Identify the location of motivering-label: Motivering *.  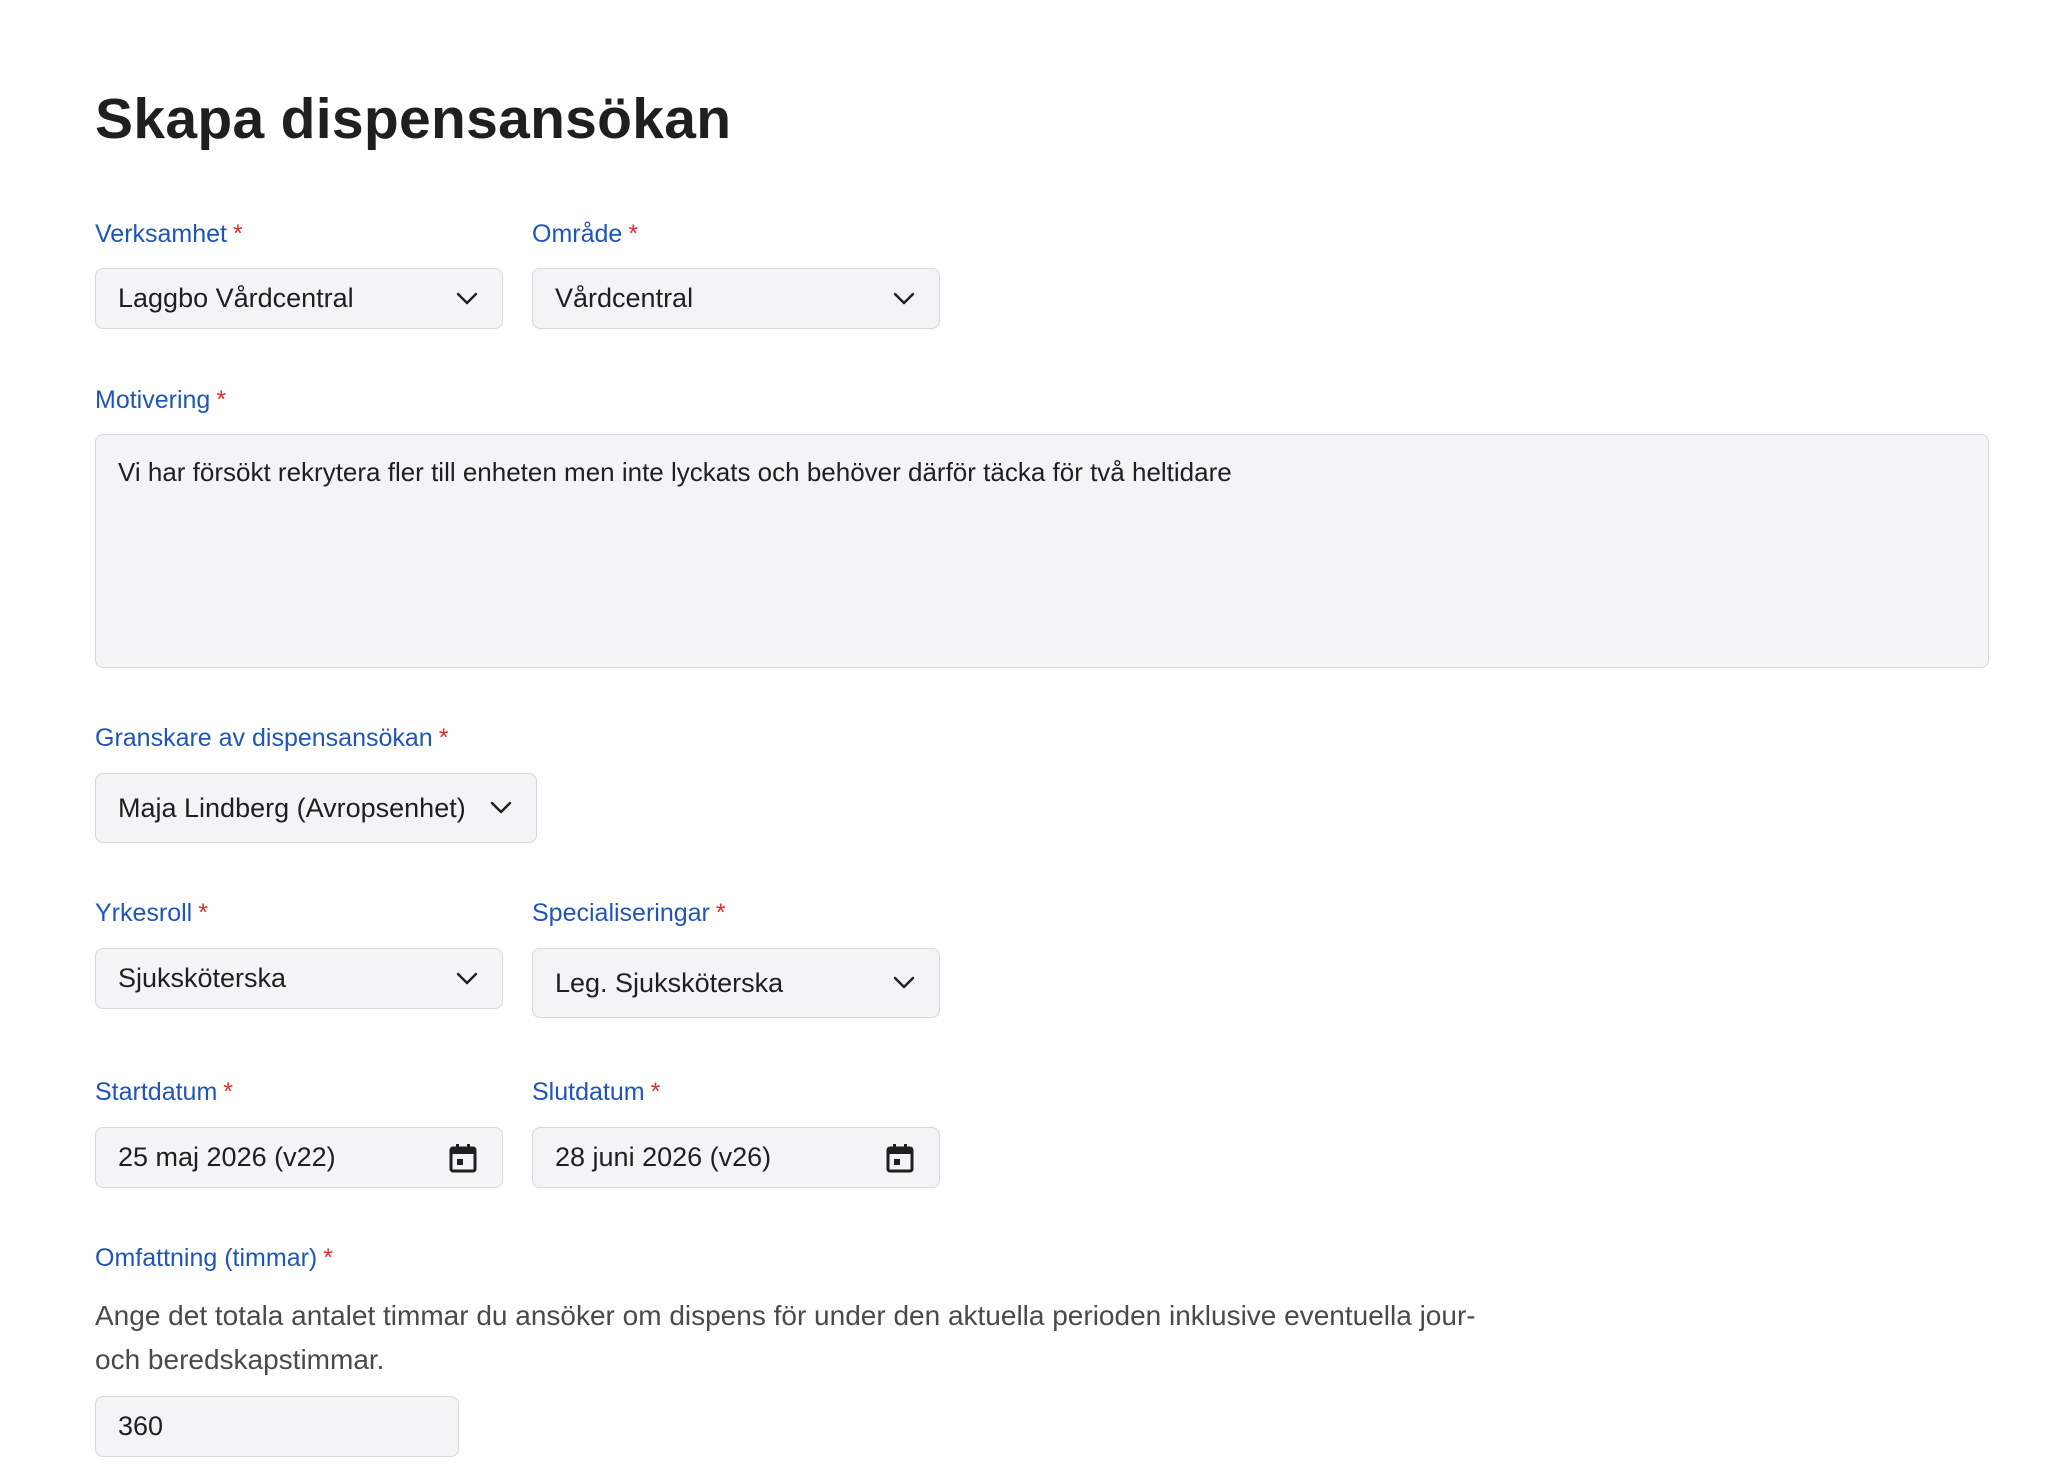
(160, 400).